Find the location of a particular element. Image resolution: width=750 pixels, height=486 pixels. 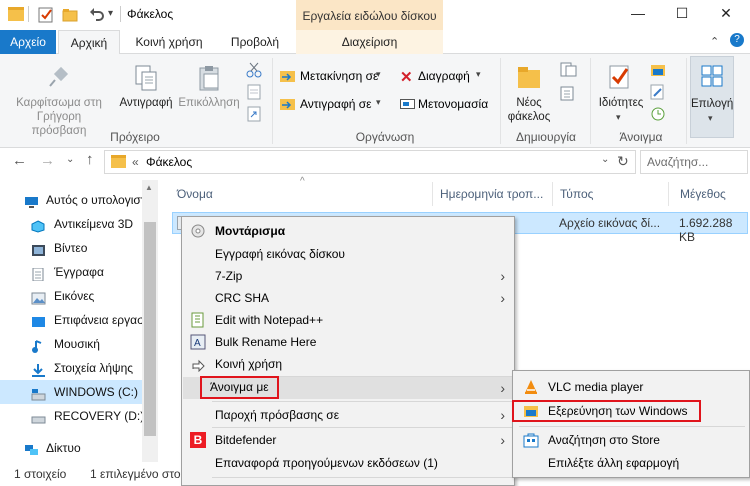

back-arrow-icon: ← is located at coordinates (19, 160).